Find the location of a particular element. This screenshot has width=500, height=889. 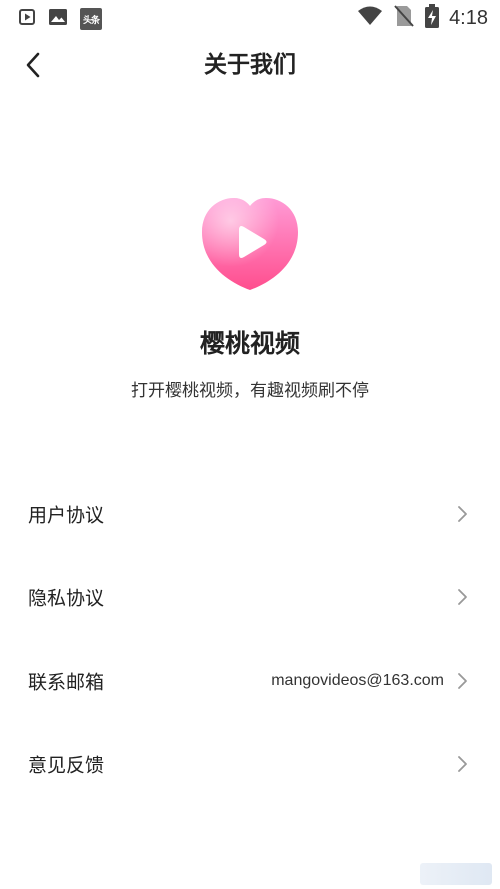

menu-item-privacy-agreement: 隐私协议 is located at coordinates (250, 598).